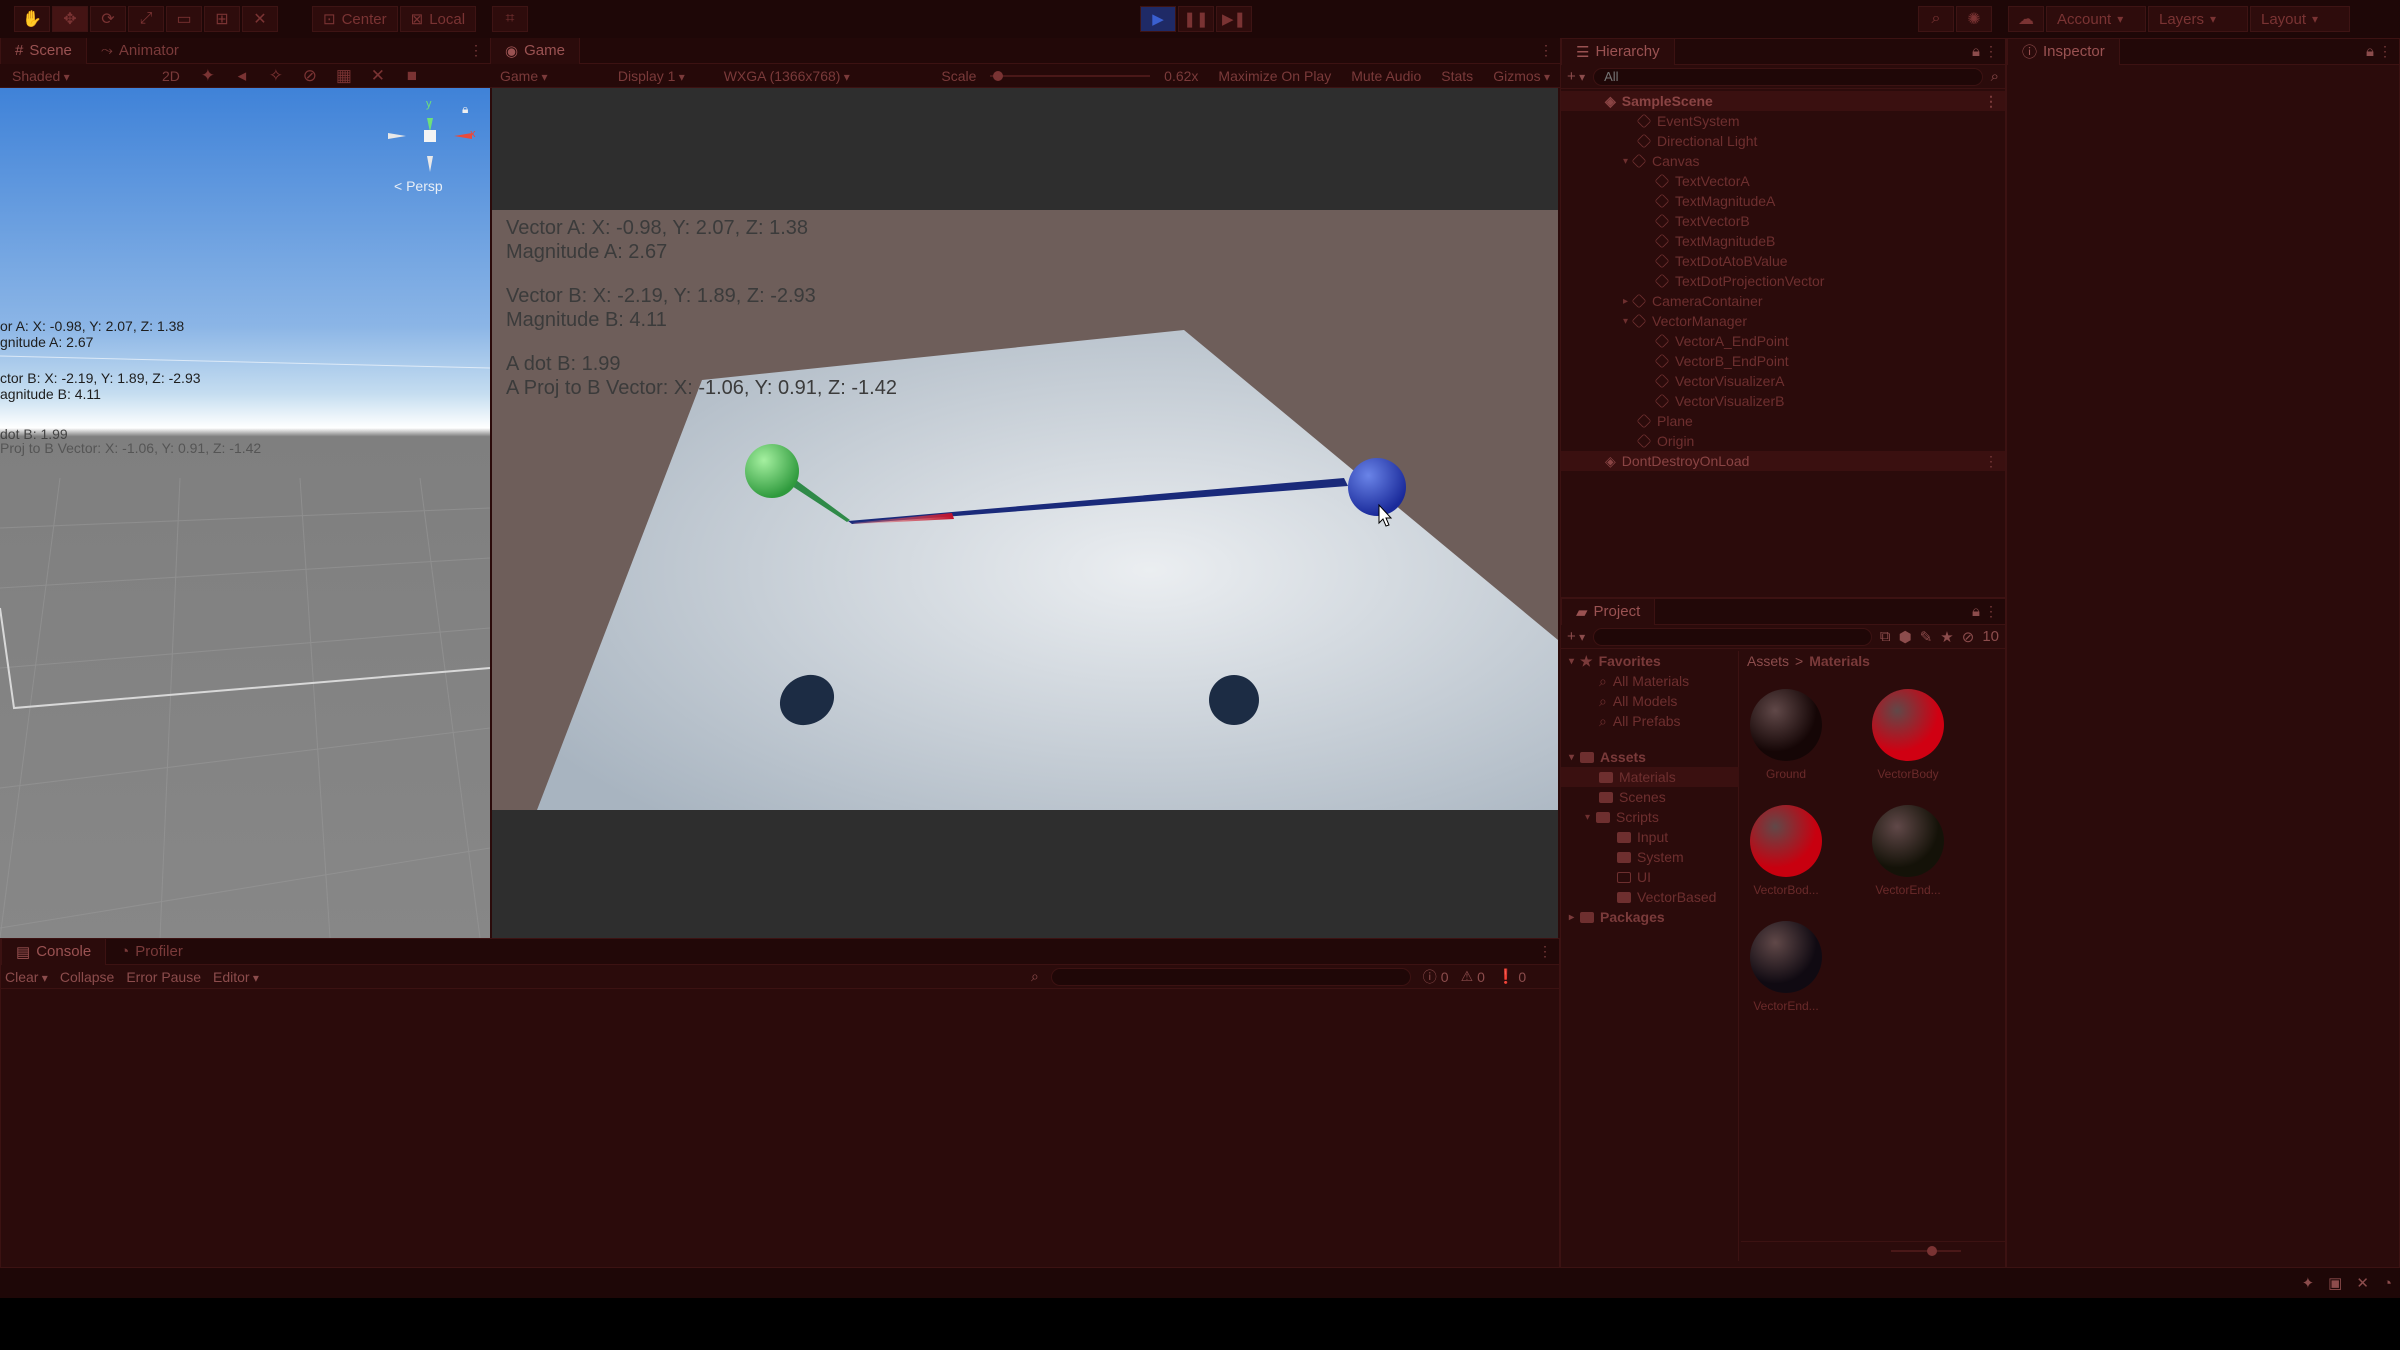 The height and width of the screenshot is (1350, 2400). What do you see at coordinates (260, 19) in the screenshot?
I see `custom-tool-icon: ✕` at bounding box center [260, 19].